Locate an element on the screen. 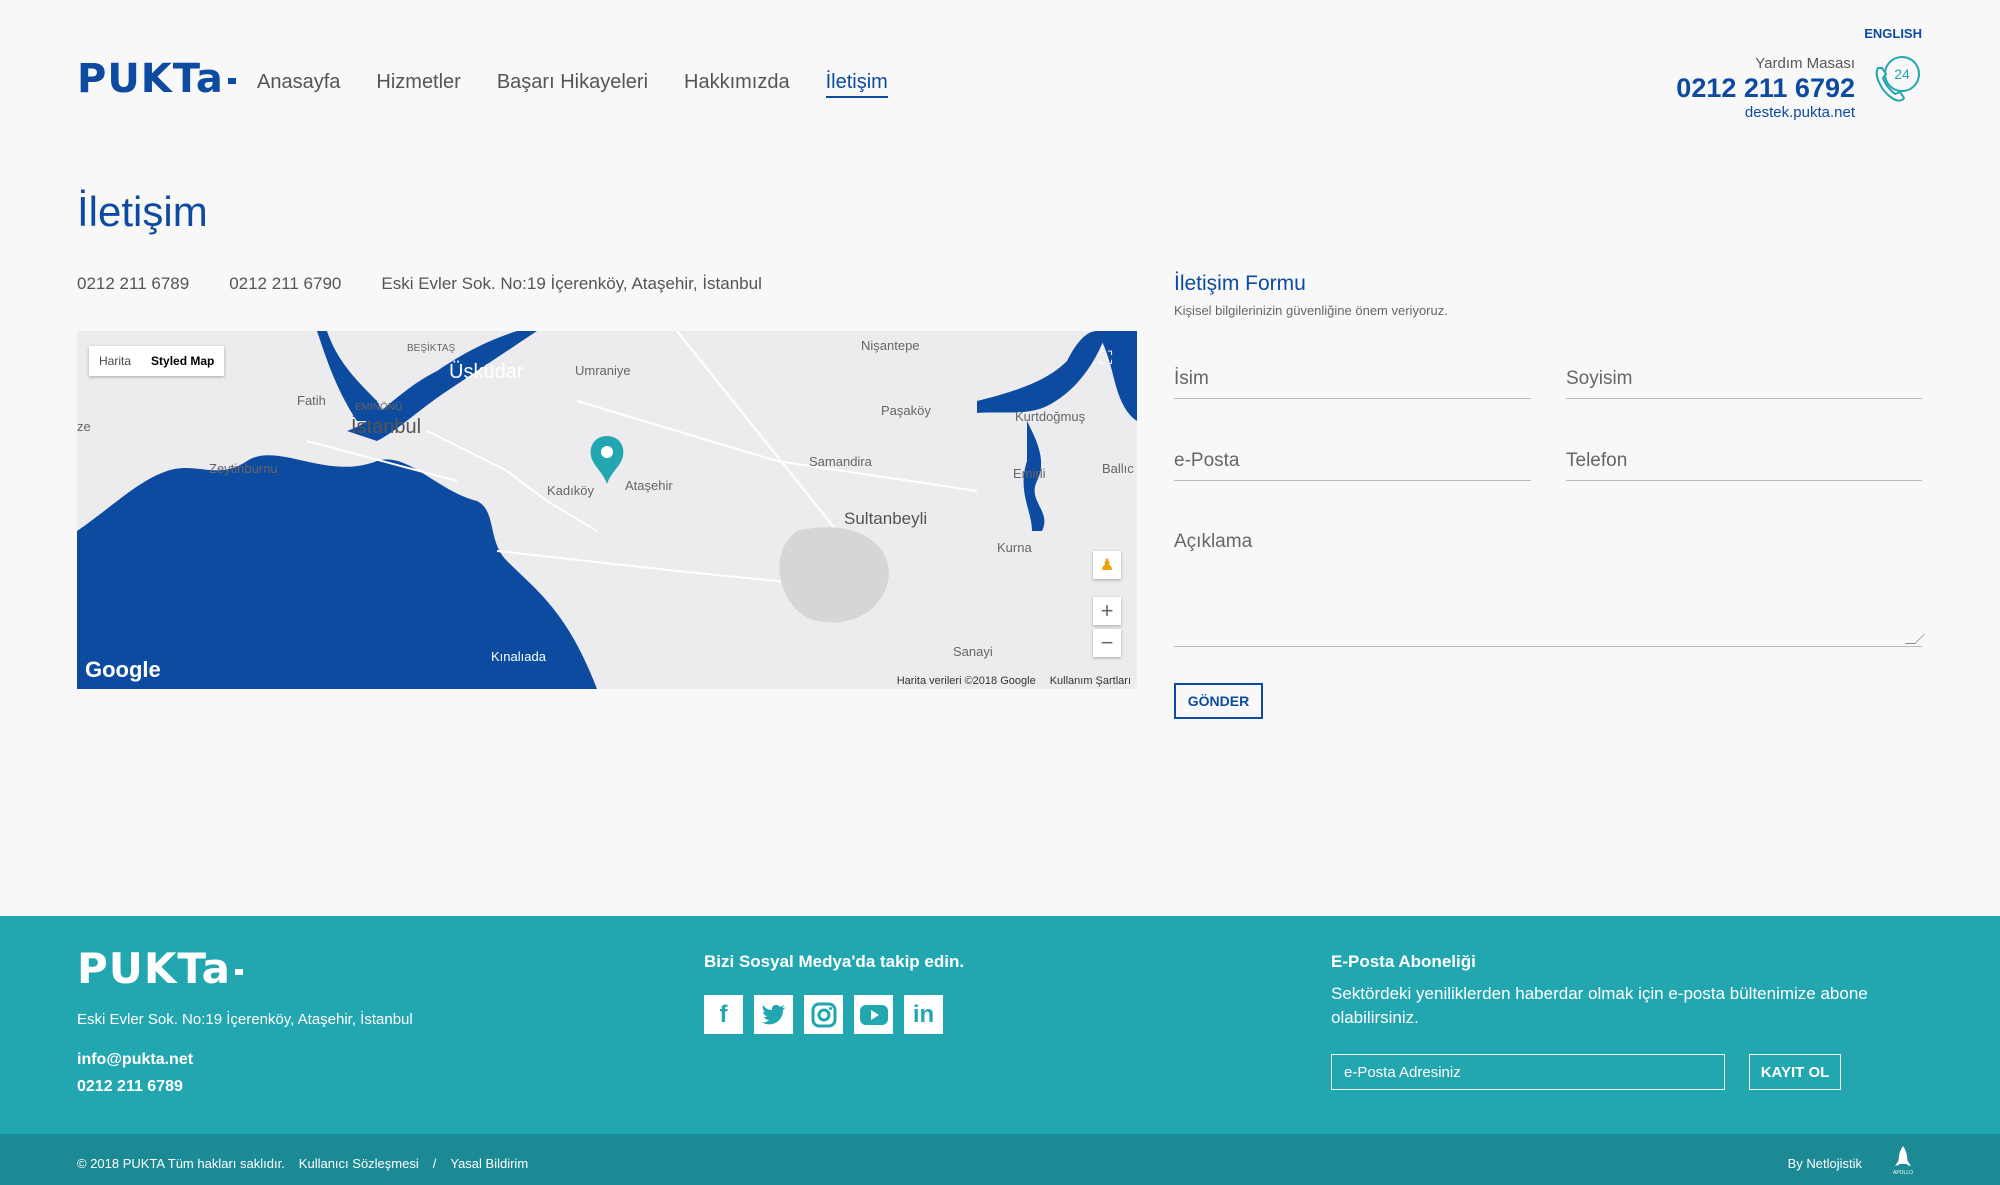 The image size is (2000, 1185). map-label: Kurtdoğmuş is located at coordinates (1050, 416).